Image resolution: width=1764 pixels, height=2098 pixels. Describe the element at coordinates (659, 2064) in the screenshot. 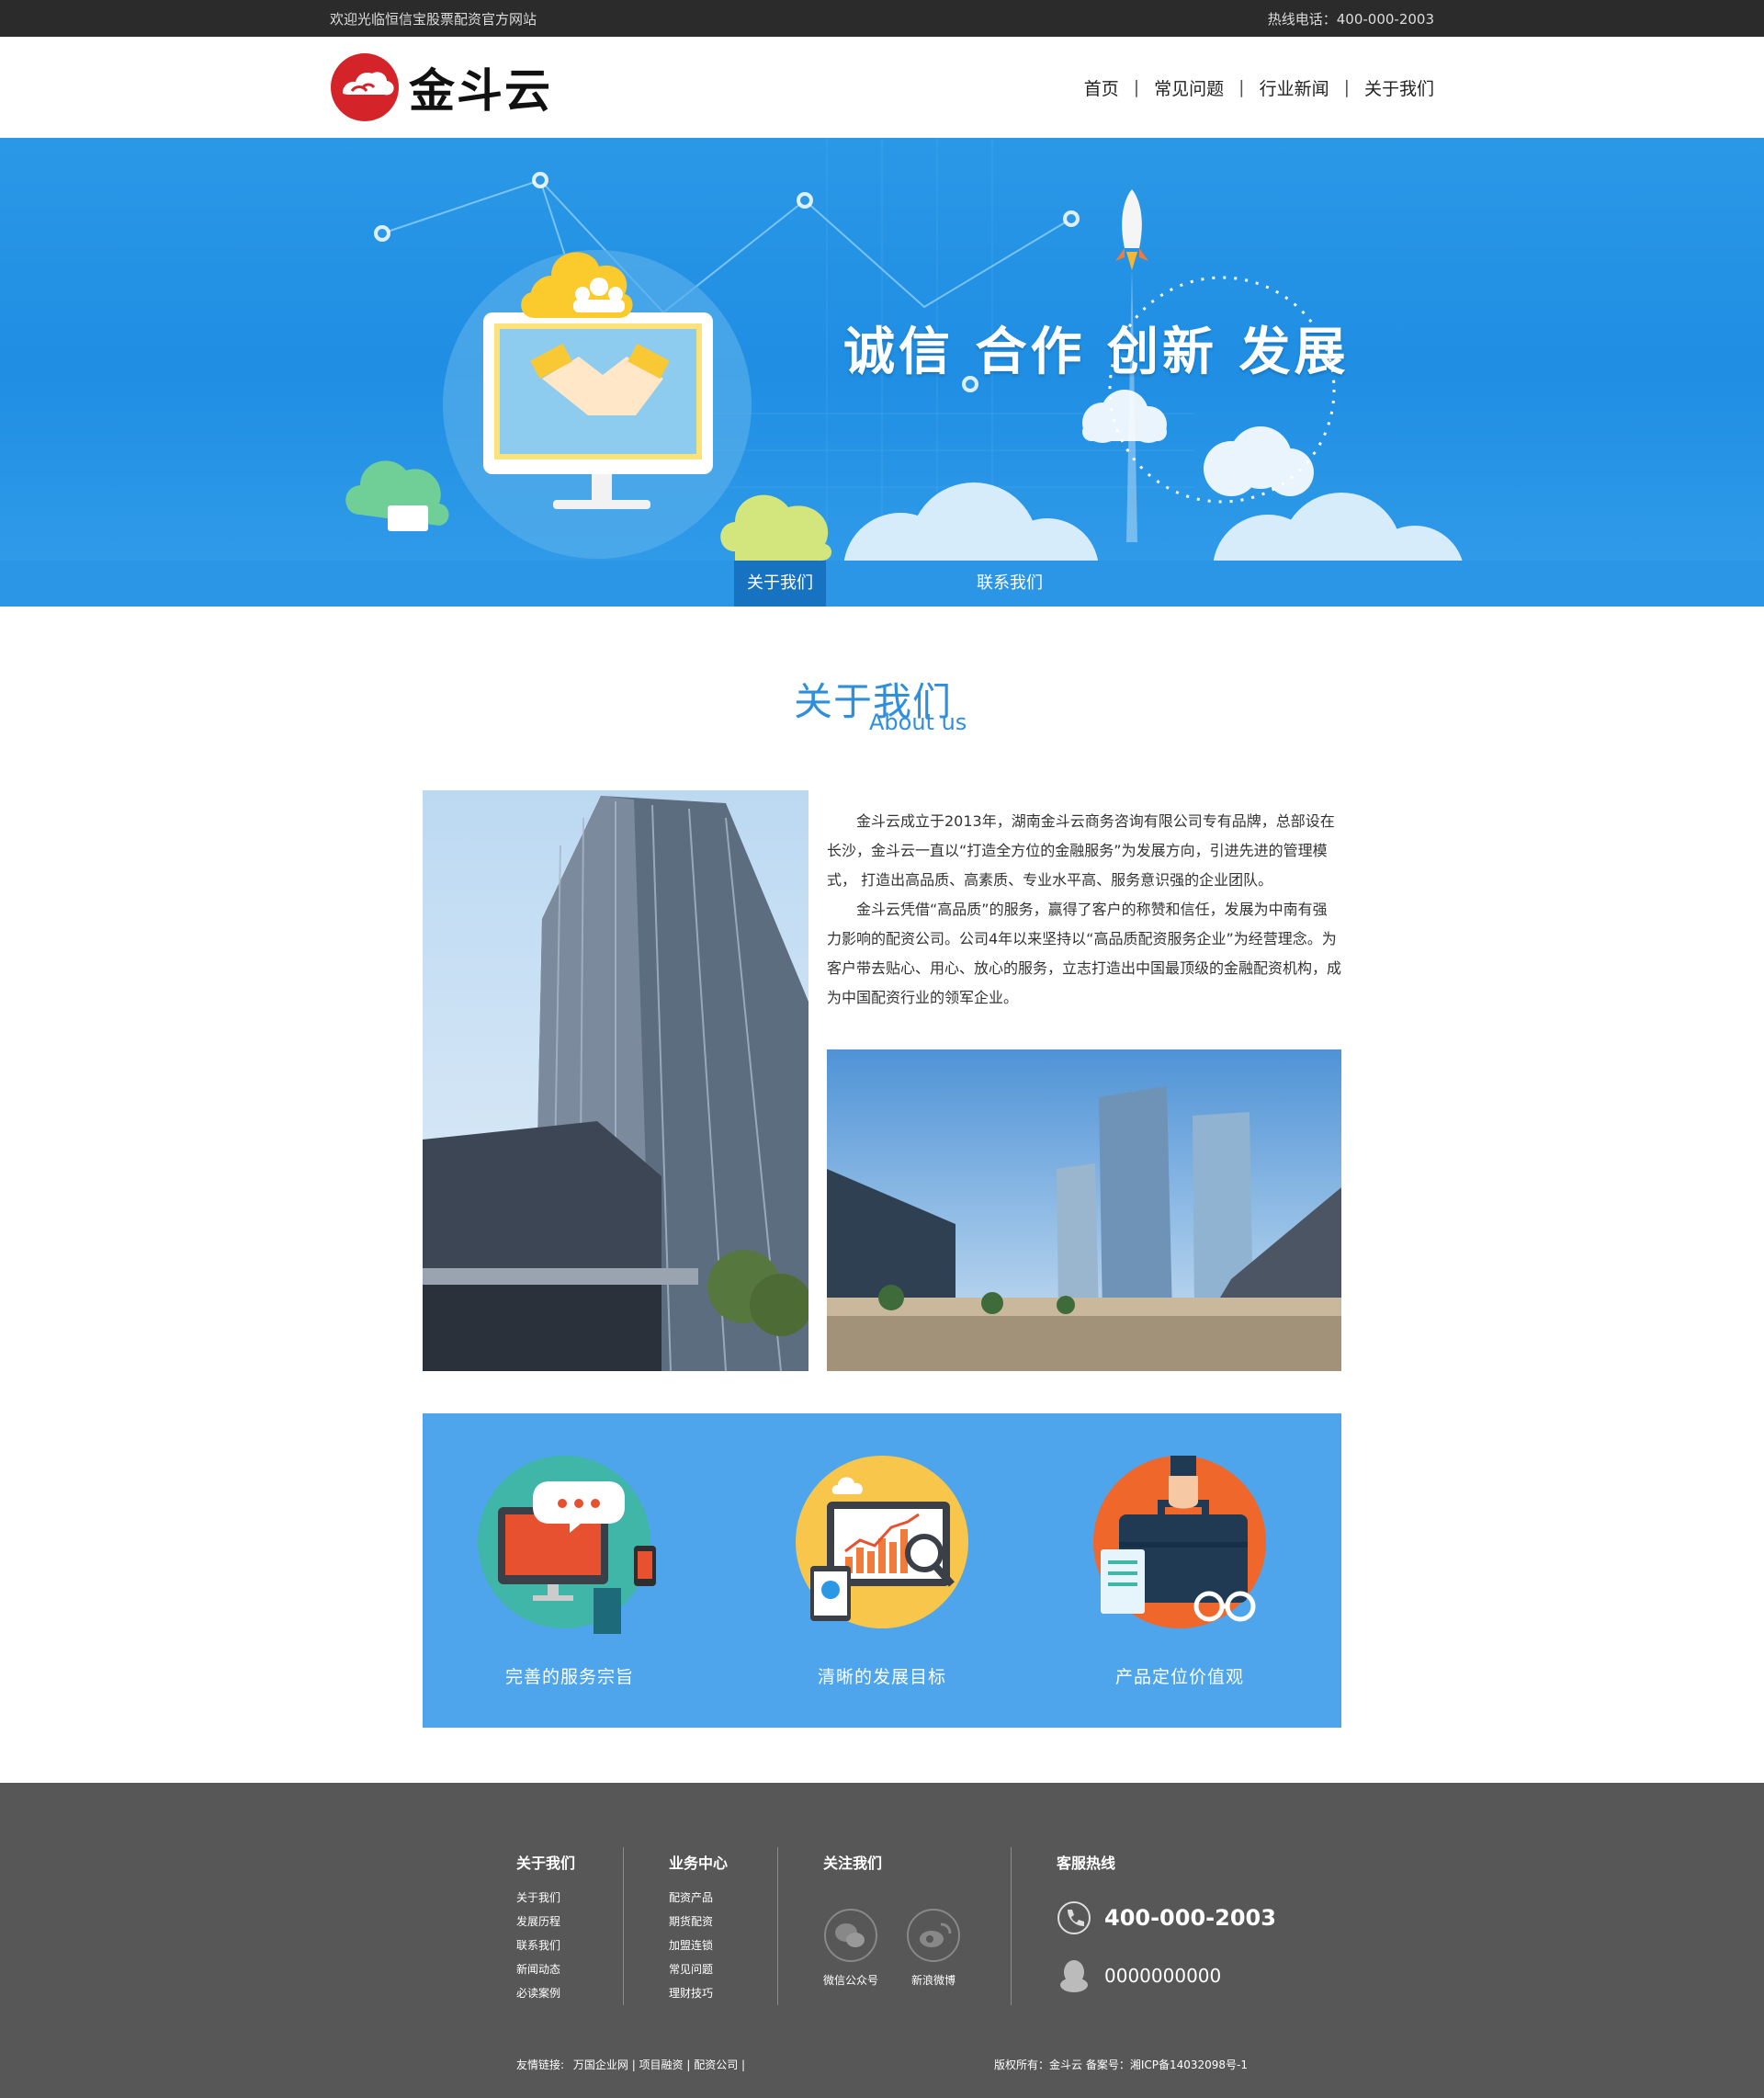

I see `friend-links-list: 万国企业网 | 项目融资 | 配资公司 |` at that location.